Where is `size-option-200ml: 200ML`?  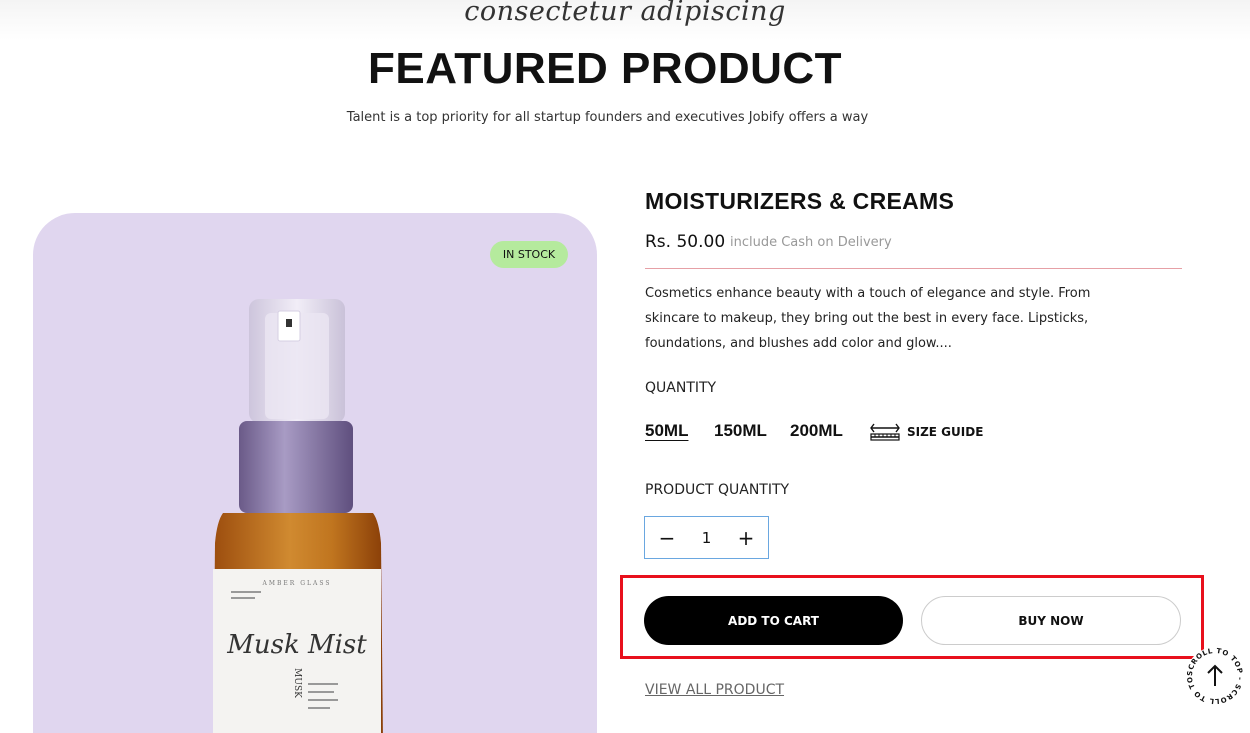 size-option-200ml: 200ML is located at coordinates (816, 431).